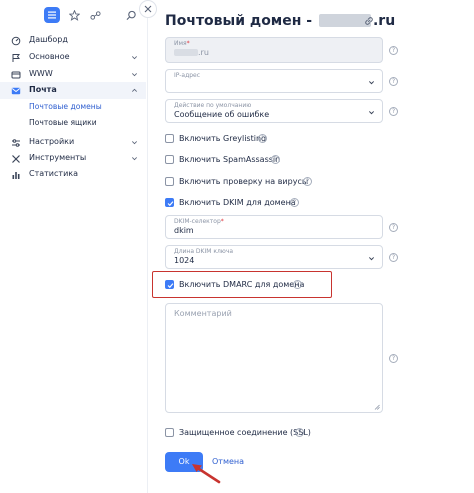  What do you see at coordinates (16, 75) in the screenshot?
I see `globe-icon` at bounding box center [16, 75].